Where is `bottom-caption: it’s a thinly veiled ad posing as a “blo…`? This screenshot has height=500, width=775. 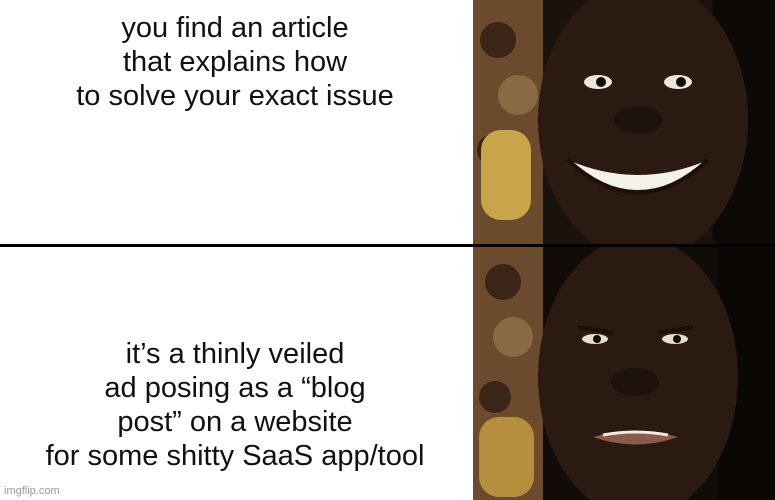
bottom-caption: it’s a thinly veiled ad posing as a “blo… is located at coordinates (235, 405).